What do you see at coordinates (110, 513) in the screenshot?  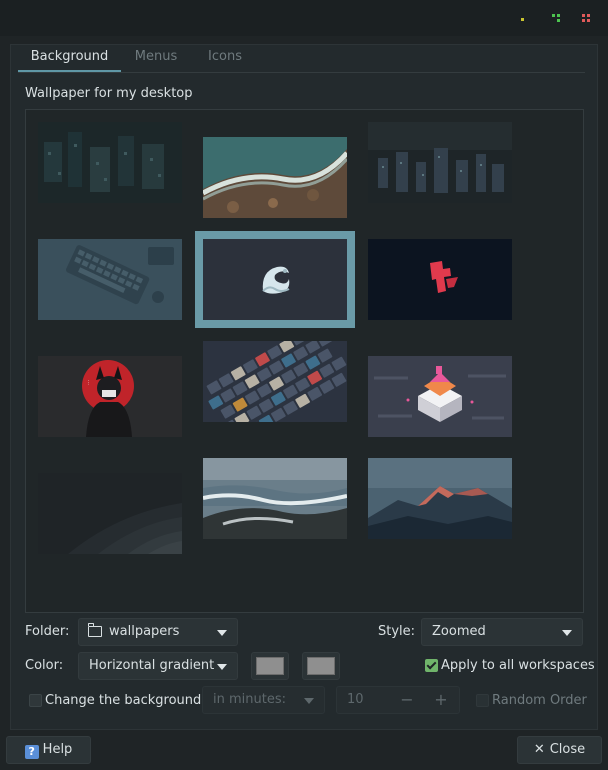 I see `wallpaper-abstract-dark-curves` at bounding box center [110, 513].